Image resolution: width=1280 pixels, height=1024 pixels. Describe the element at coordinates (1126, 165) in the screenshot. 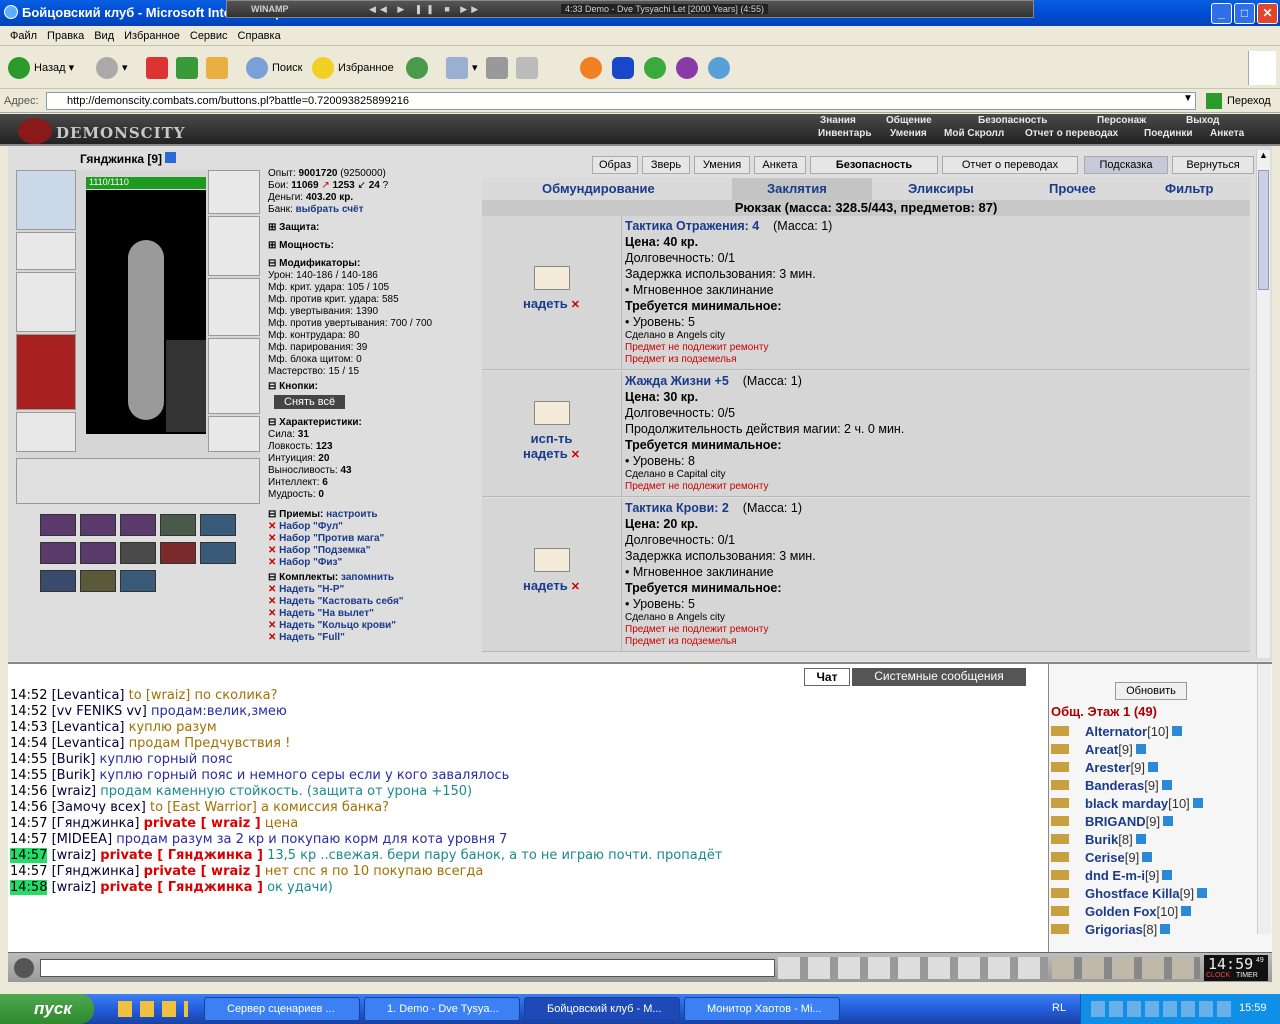

I see `tab-hint: Подсказка` at that location.